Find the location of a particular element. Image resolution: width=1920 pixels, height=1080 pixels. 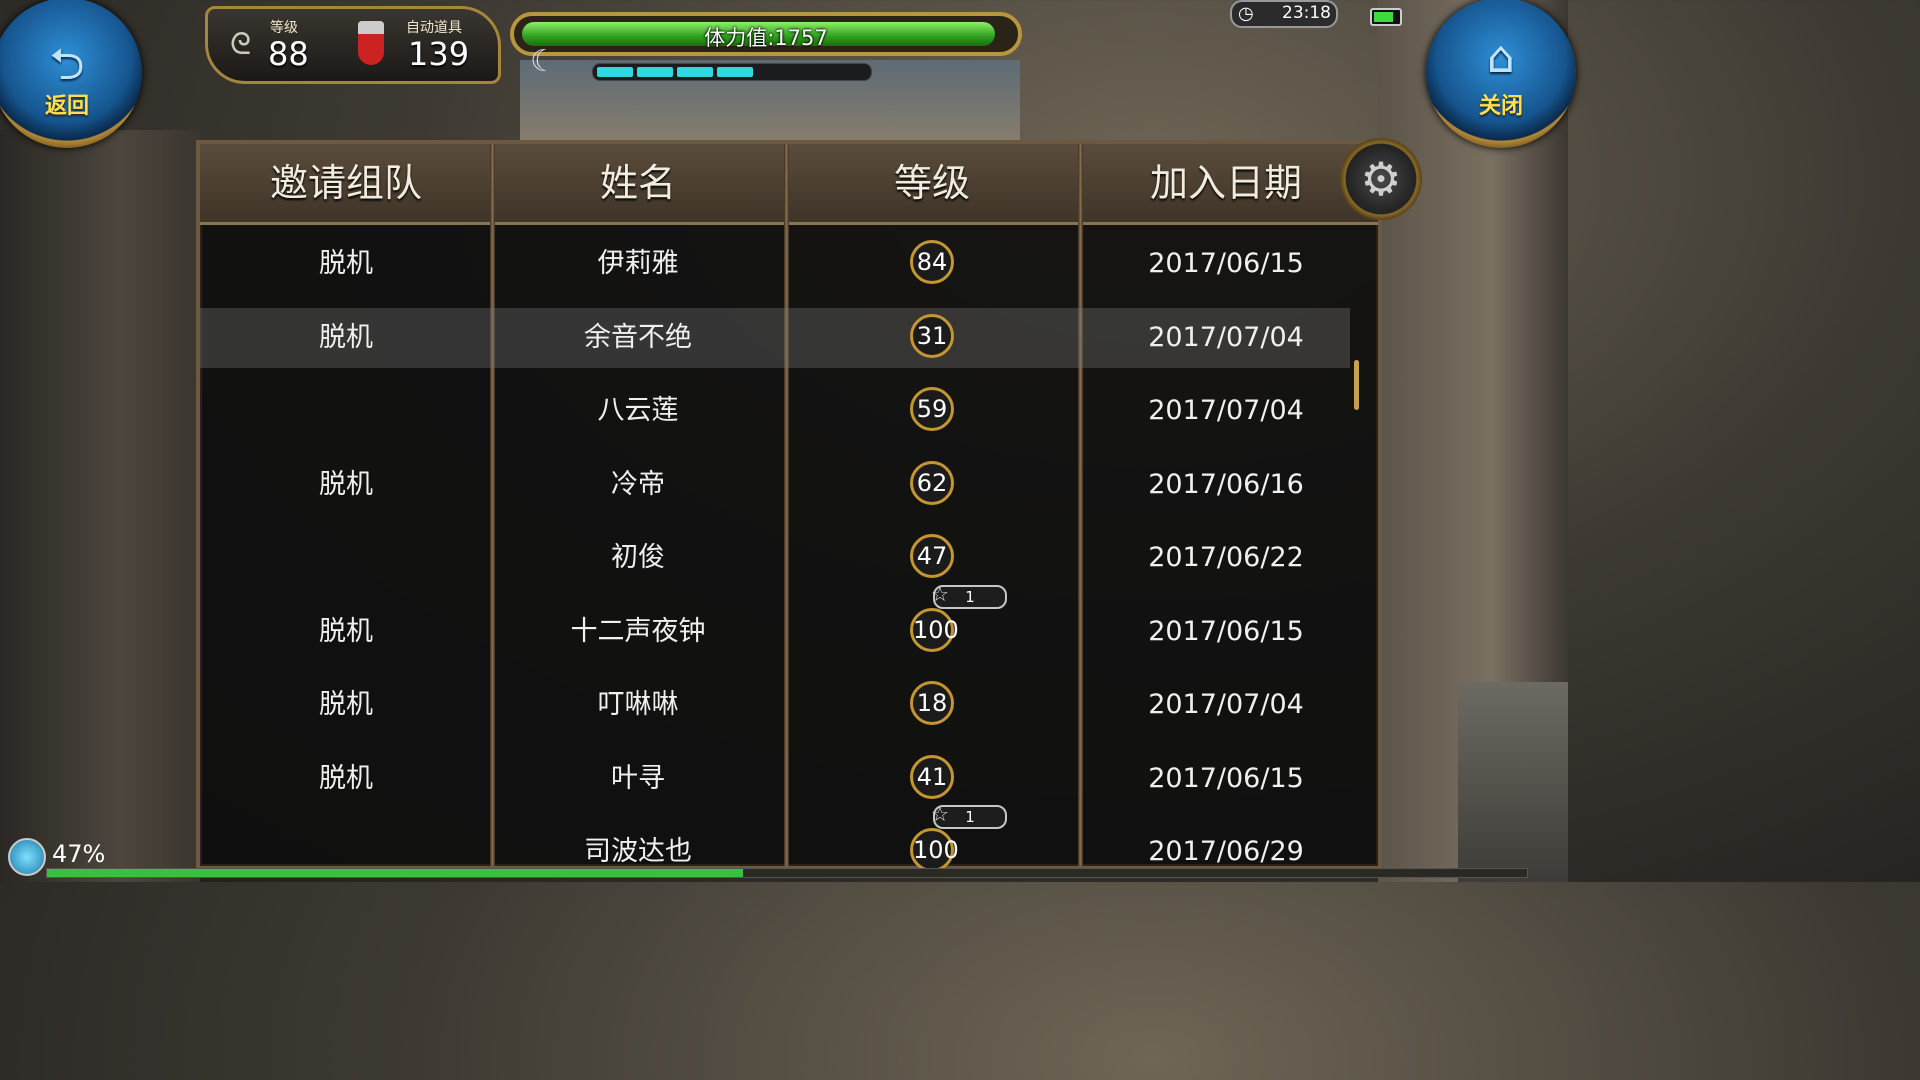

table-row: 脱机 余音不绝 31 2017/07/04 is located at coordinates (775, 337).